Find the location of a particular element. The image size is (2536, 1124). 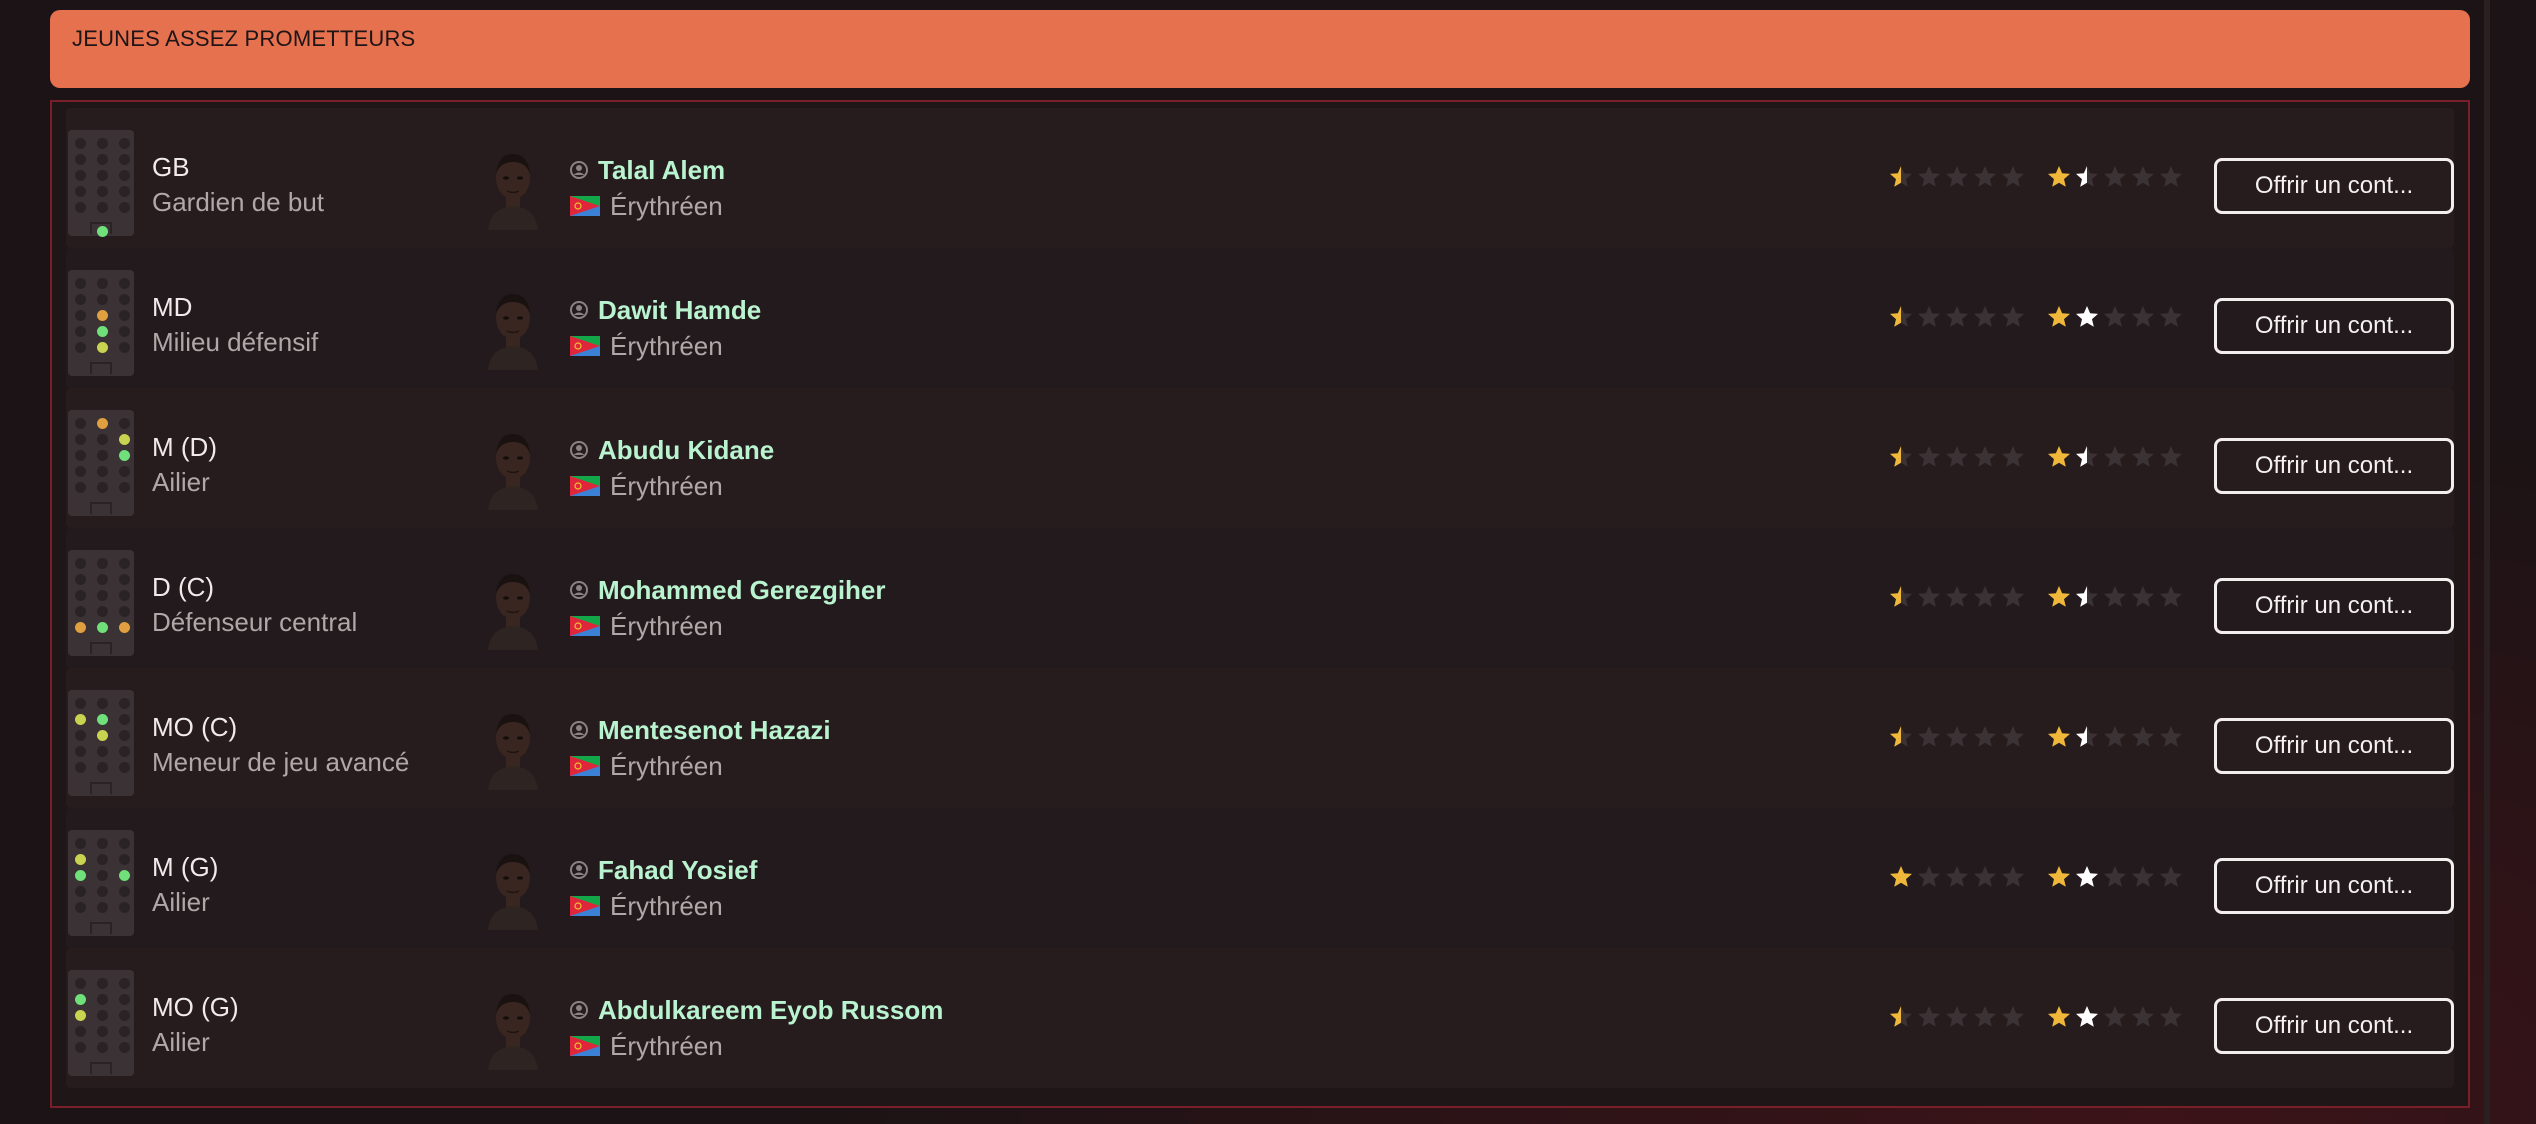

player-info: Abudu Kidane Érythréen is located at coordinates (672, 468).